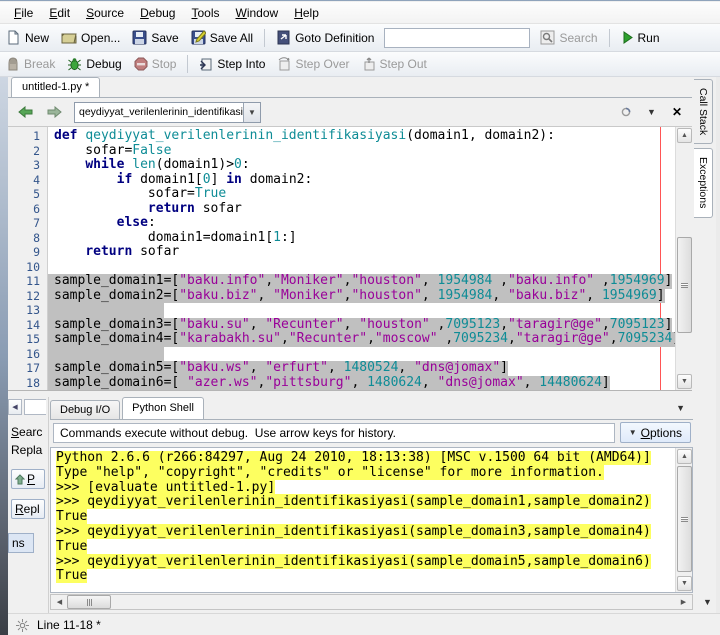 Image resolution: width=720 pixels, height=635 pixels. What do you see at coordinates (222, 37) in the screenshot?
I see `save-all-button: Save All` at bounding box center [222, 37].